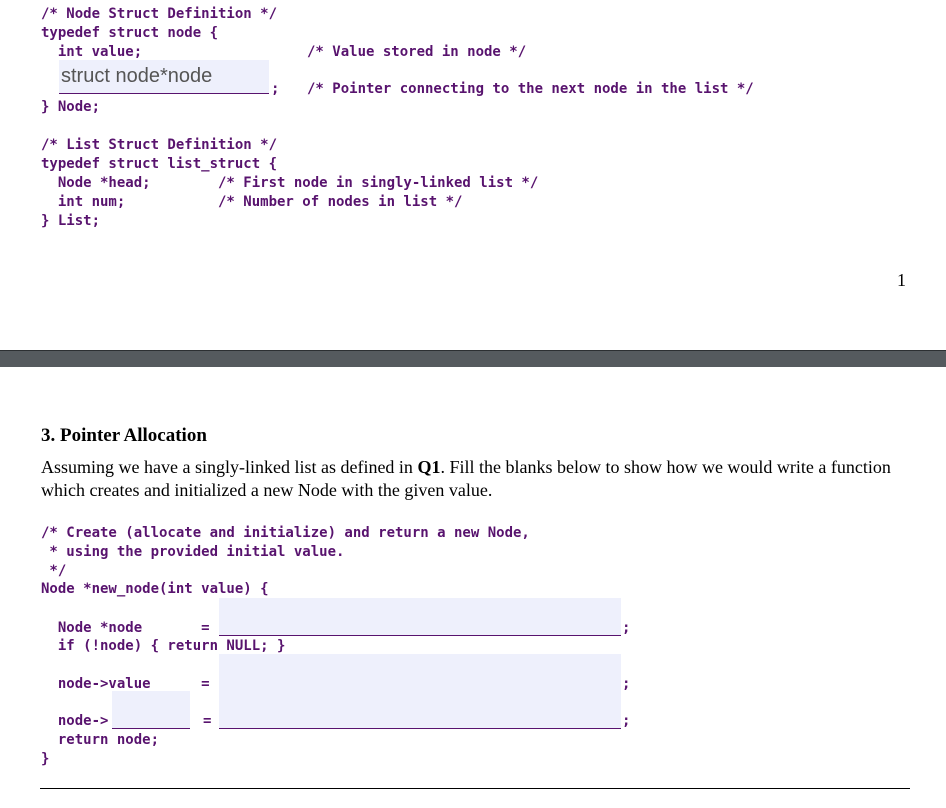 The width and height of the screenshot is (946, 808). I want to click on next-field-blank, so click(164, 77).